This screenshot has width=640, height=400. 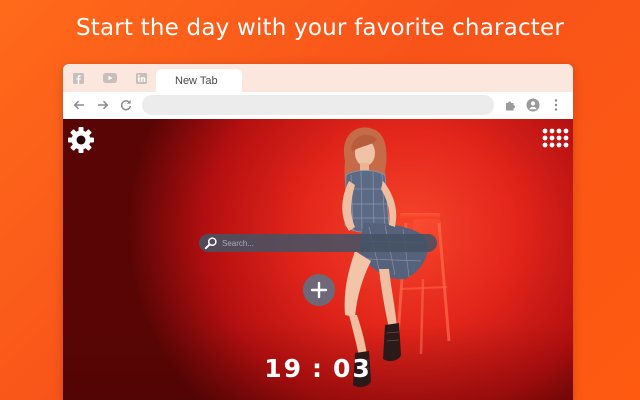 I want to click on clock: 19:03, so click(x=318, y=368).